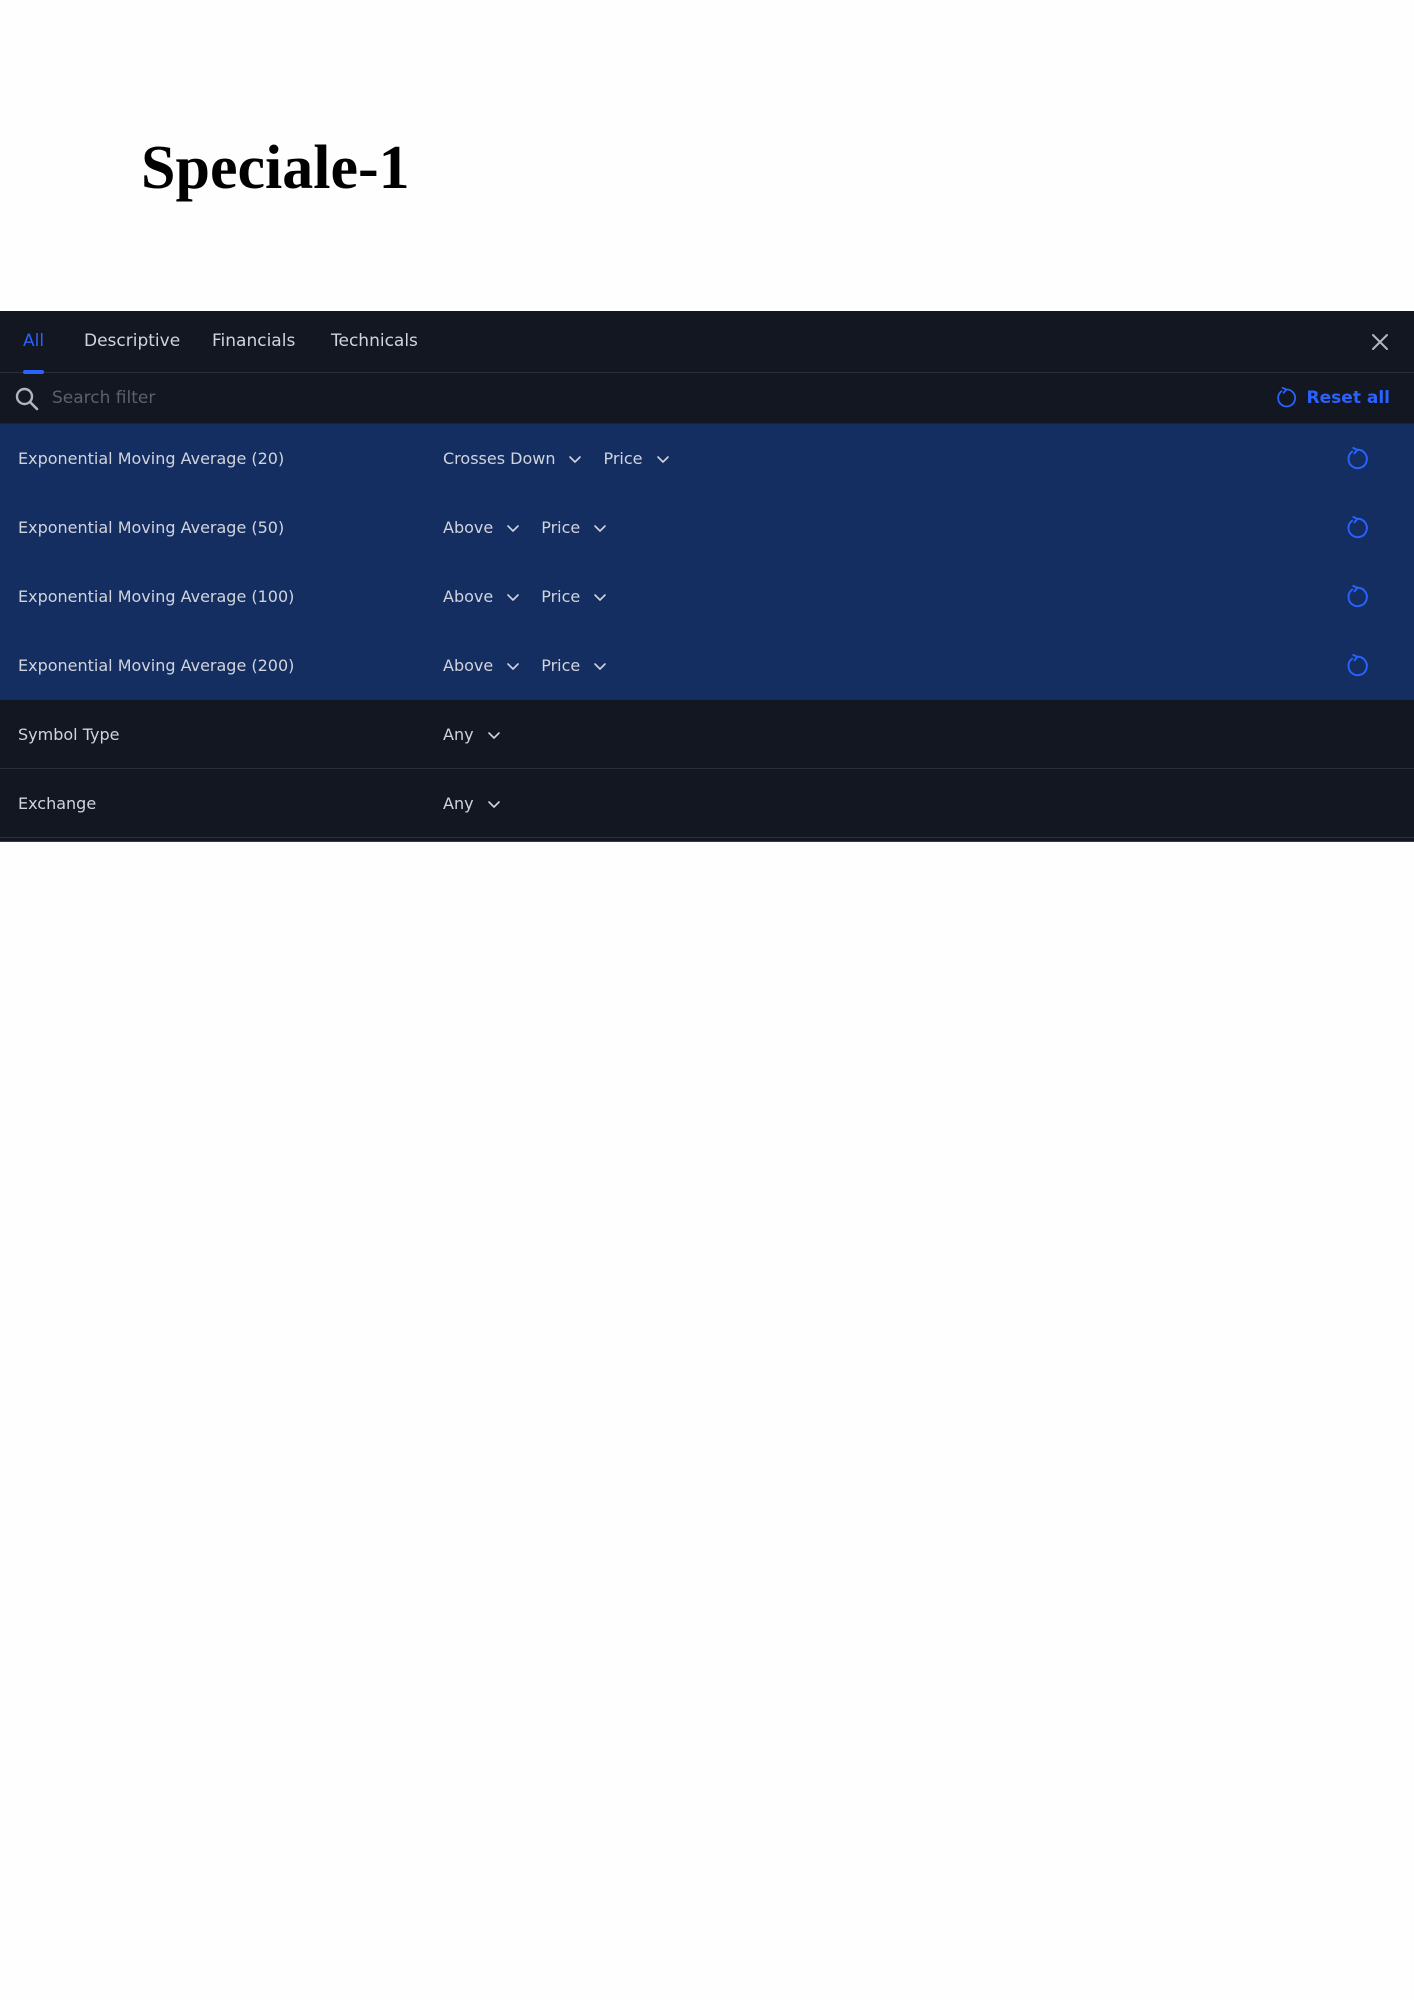 This screenshot has width=1414, height=2000. I want to click on reset-all-button: Reset all, so click(1332, 398).